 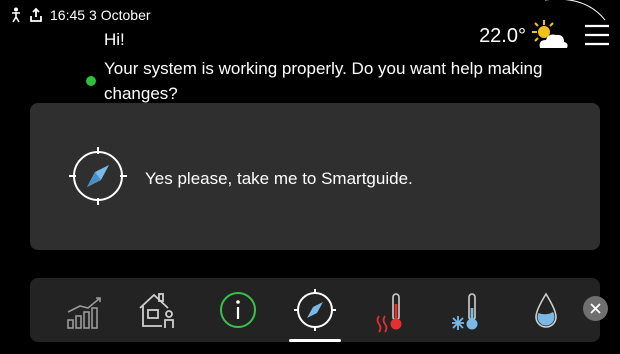 I want to click on active-item-indicator, so click(x=315, y=340).